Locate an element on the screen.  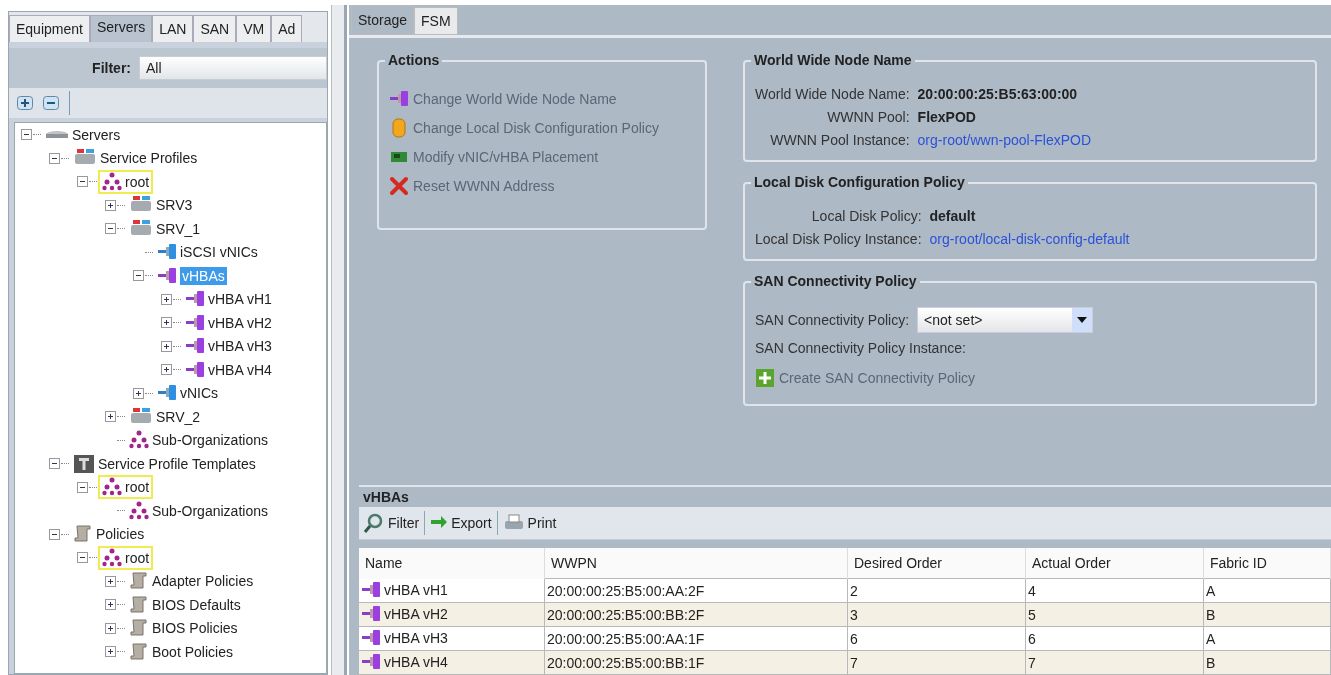
content-tab: Storage is located at coordinates (383, 20).